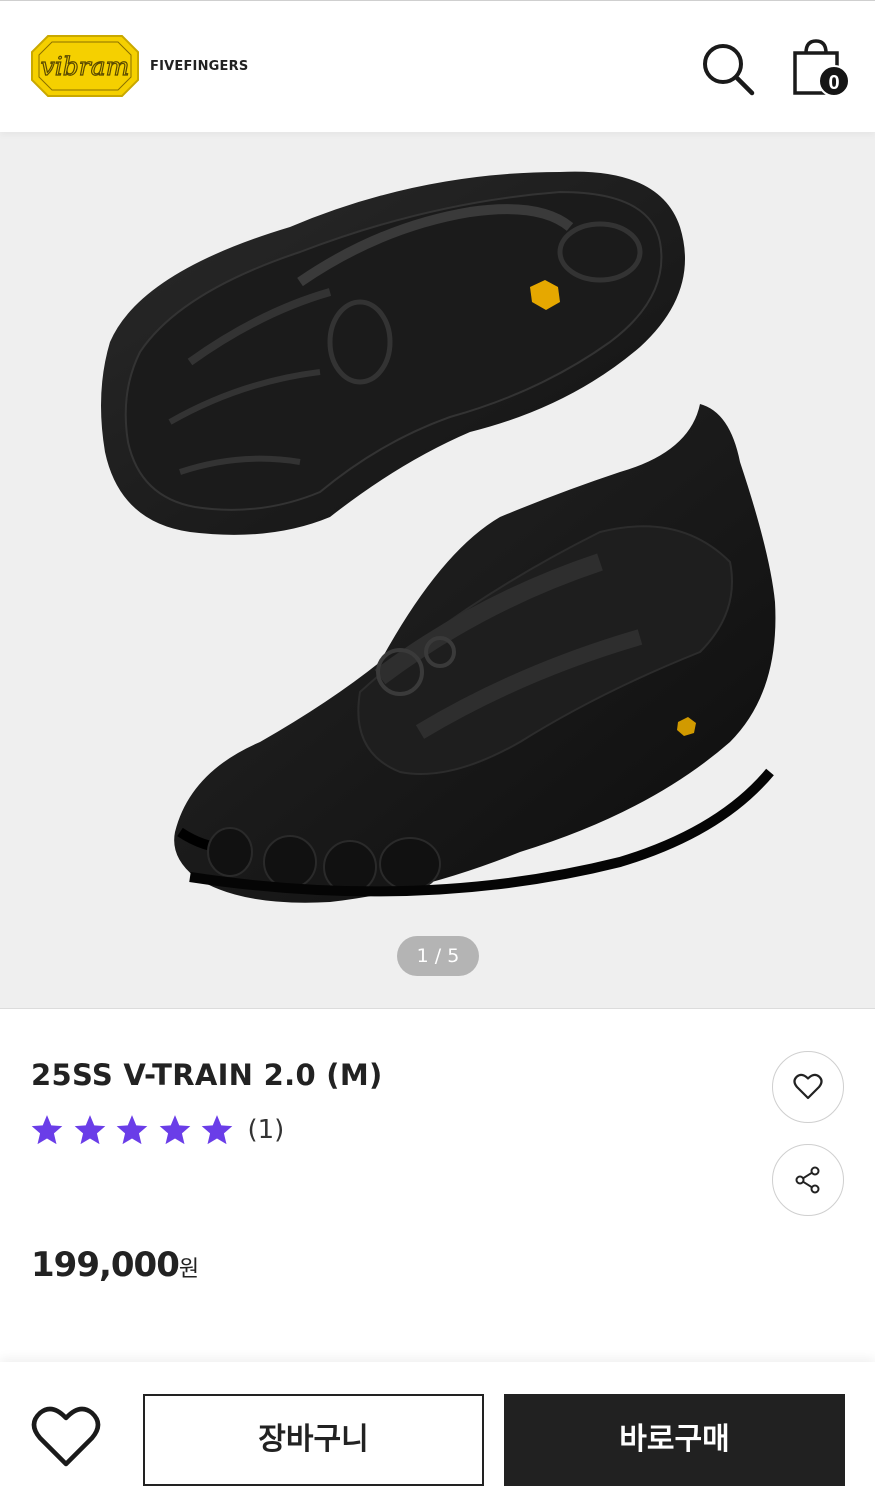 The height and width of the screenshot is (1500, 875). I want to click on svg-text: vibram, so click(85, 66).